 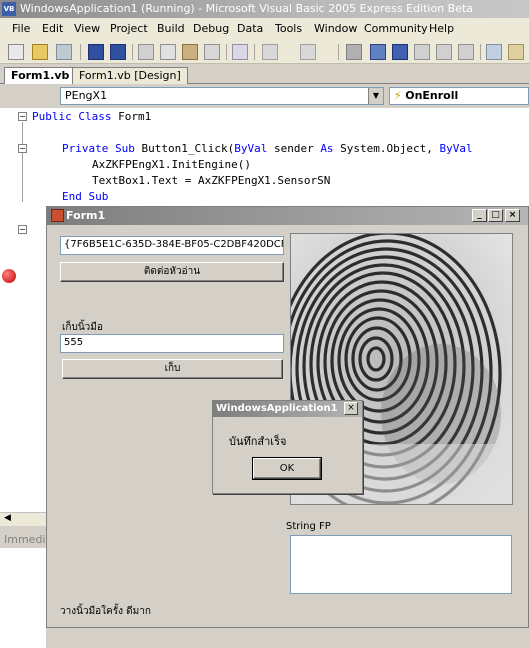 What do you see at coordinates (308, 52) in the screenshot?
I see `redo-icon` at bounding box center [308, 52].